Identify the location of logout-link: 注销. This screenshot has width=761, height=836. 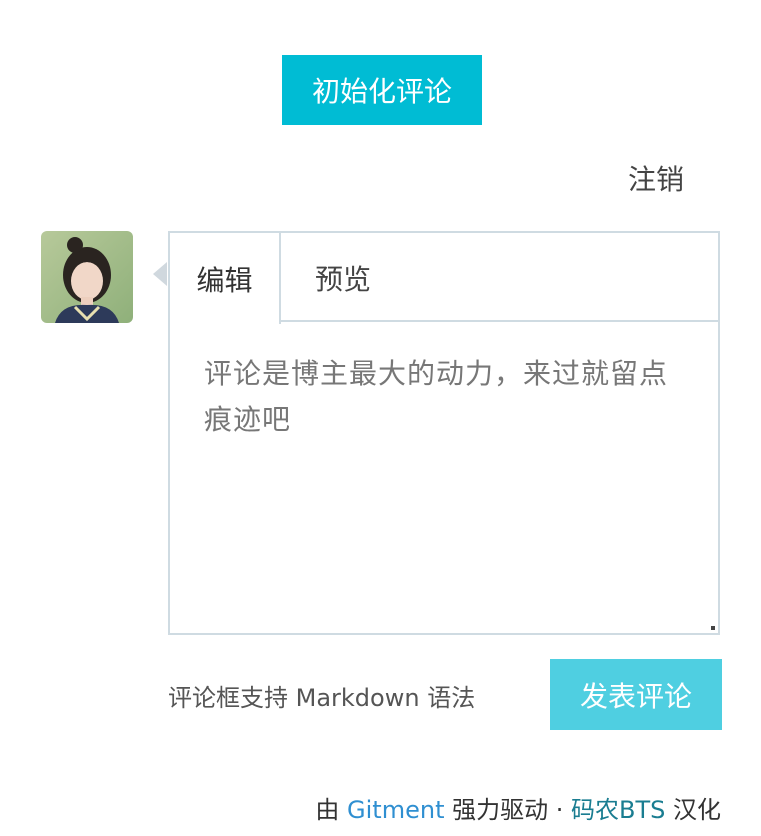
(656, 178).